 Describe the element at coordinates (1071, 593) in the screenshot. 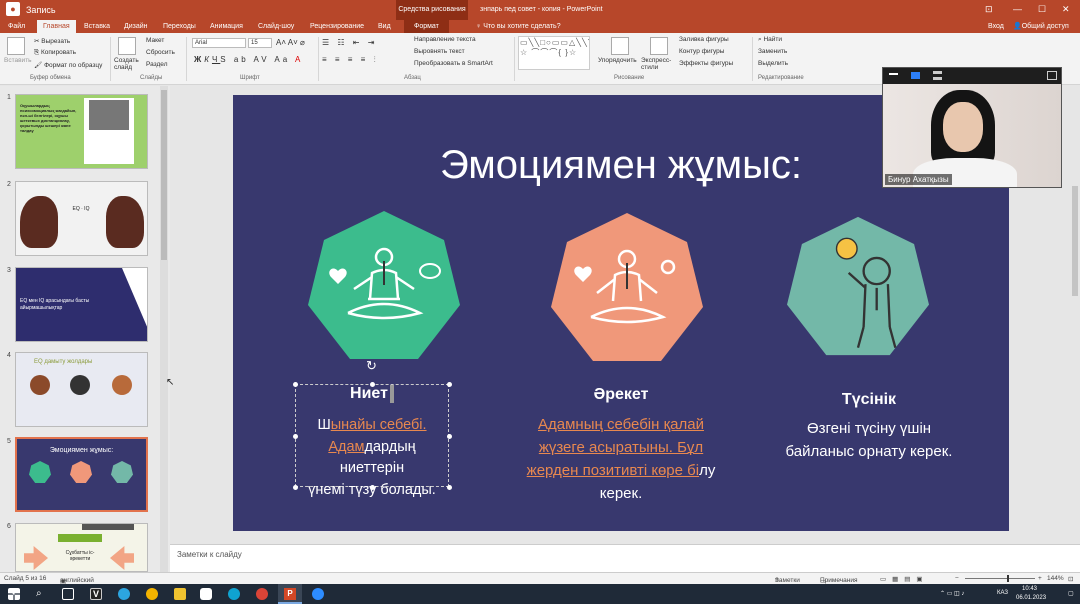

I see `notifications-icon: ▢` at that location.